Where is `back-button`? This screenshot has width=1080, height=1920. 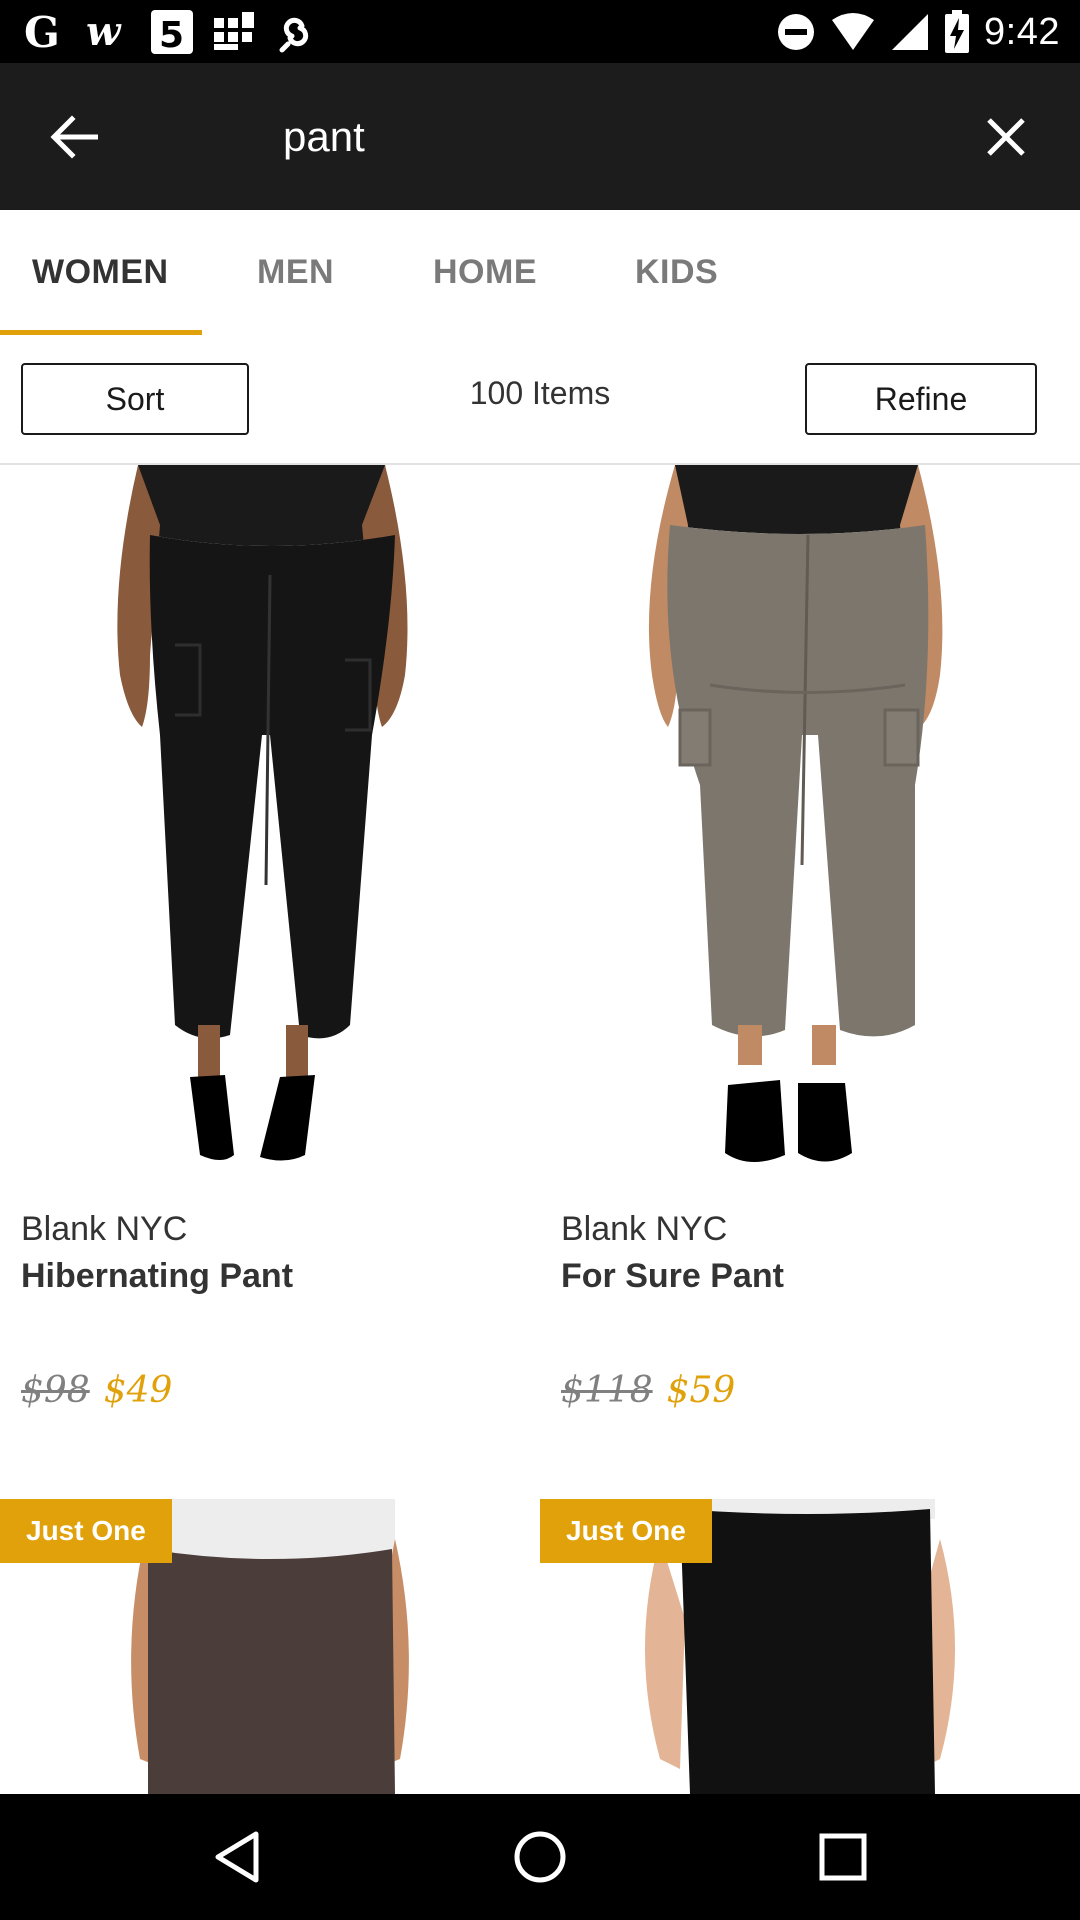
back-button is located at coordinates (74, 137).